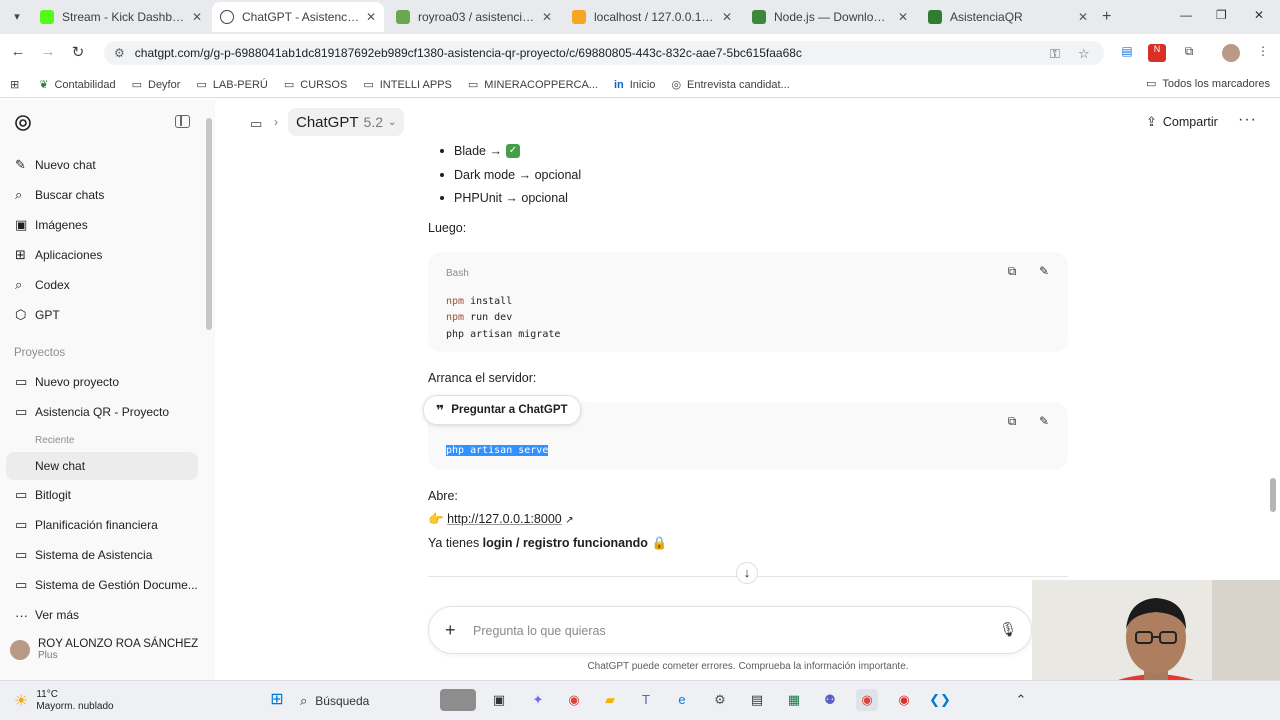 The height and width of the screenshot is (720, 1280). What do you see at coordinates (565, 543) in the screenshot?
I see `paragraph-bold-text: login / registro funcionando` at bounding box center [565, 543].